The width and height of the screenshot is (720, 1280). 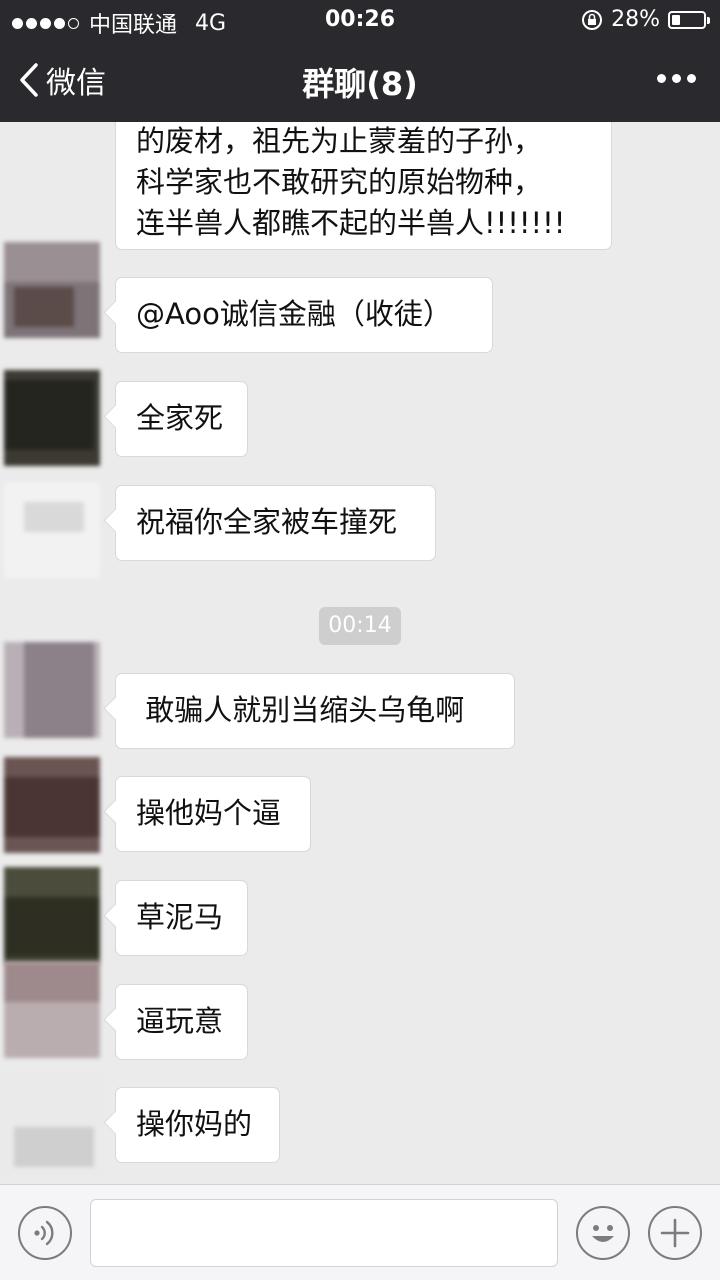 What do you see at coordinates (315, 711) in the screenshot?
I see `message-bubble: 敢骗人就别当缩头乌龟啊` at bounding box center [315, 711].